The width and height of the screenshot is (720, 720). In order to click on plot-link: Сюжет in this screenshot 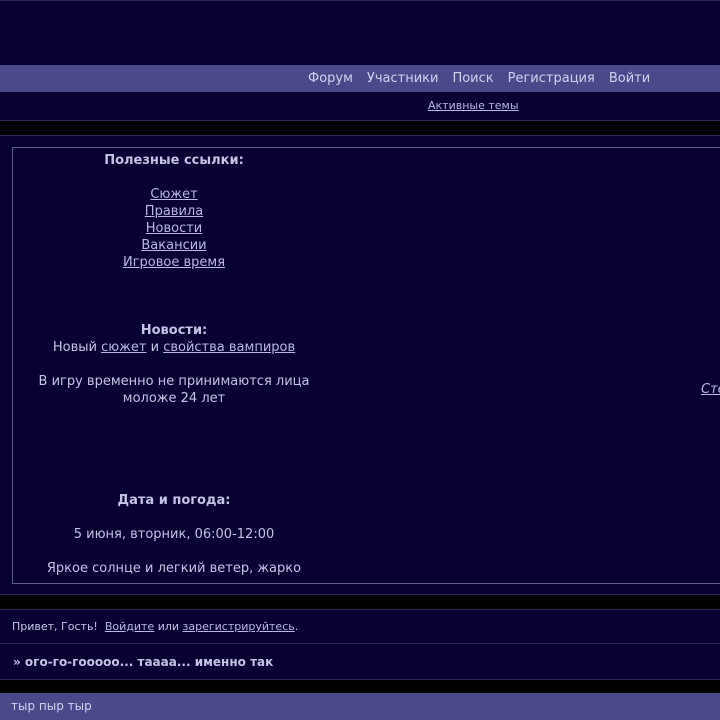, I will do `click(173, 194)`.